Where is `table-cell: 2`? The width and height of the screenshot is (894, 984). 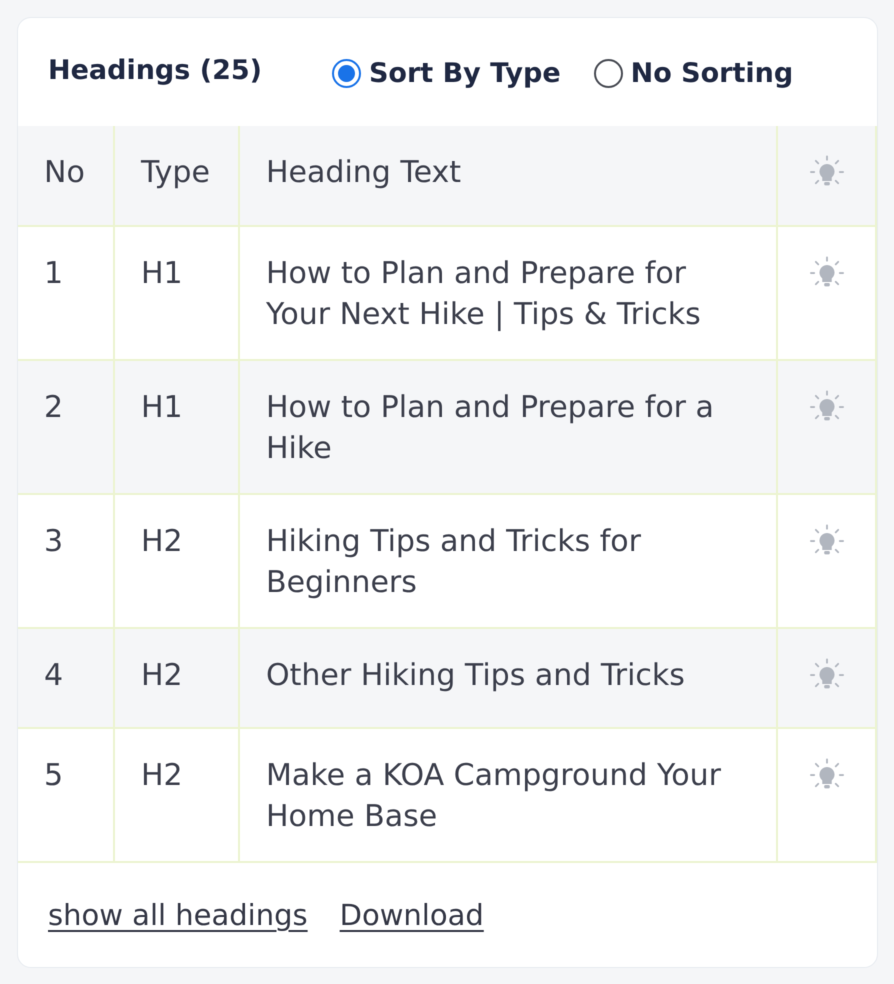 table-cell: 2 is located at coordinates (66, 427).